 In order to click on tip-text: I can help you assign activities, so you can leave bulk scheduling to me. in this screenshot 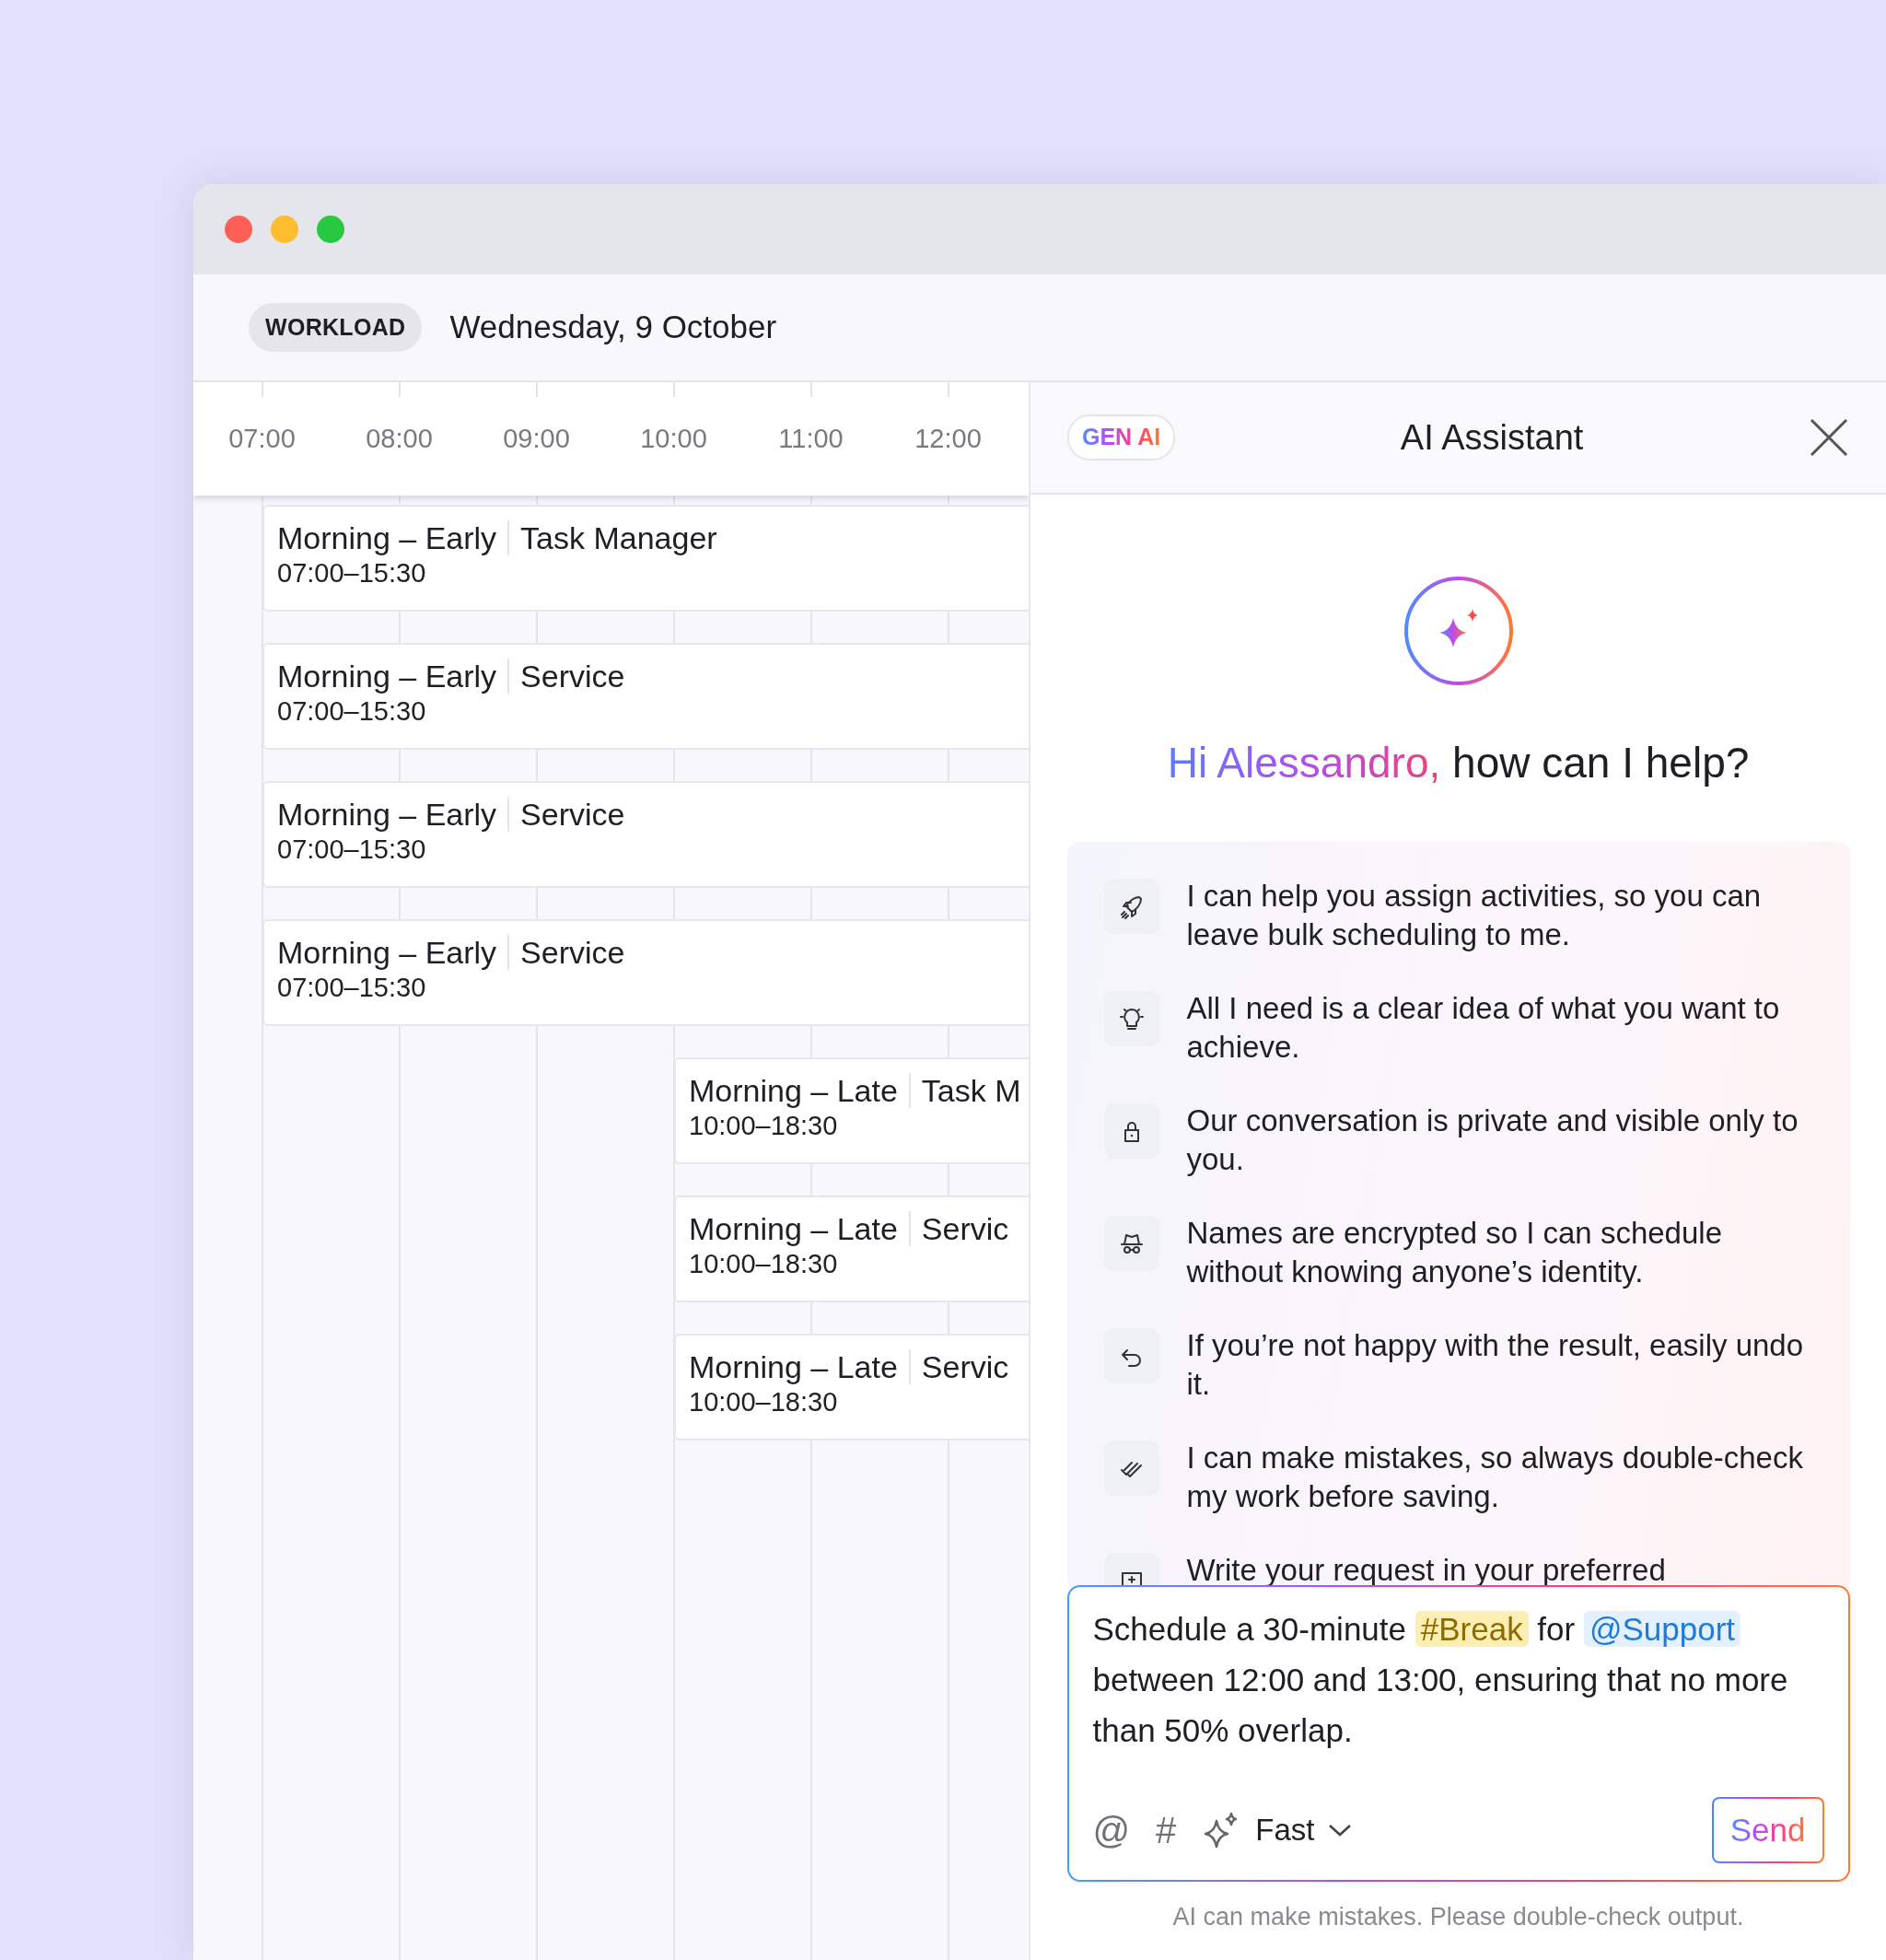, I will do `click(1475, 916)`.